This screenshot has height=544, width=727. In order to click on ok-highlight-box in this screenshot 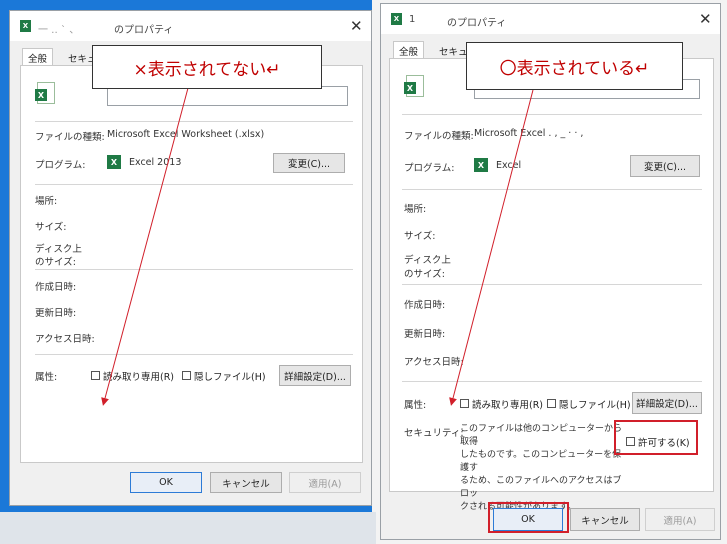, I will do `click(528, 517)`.